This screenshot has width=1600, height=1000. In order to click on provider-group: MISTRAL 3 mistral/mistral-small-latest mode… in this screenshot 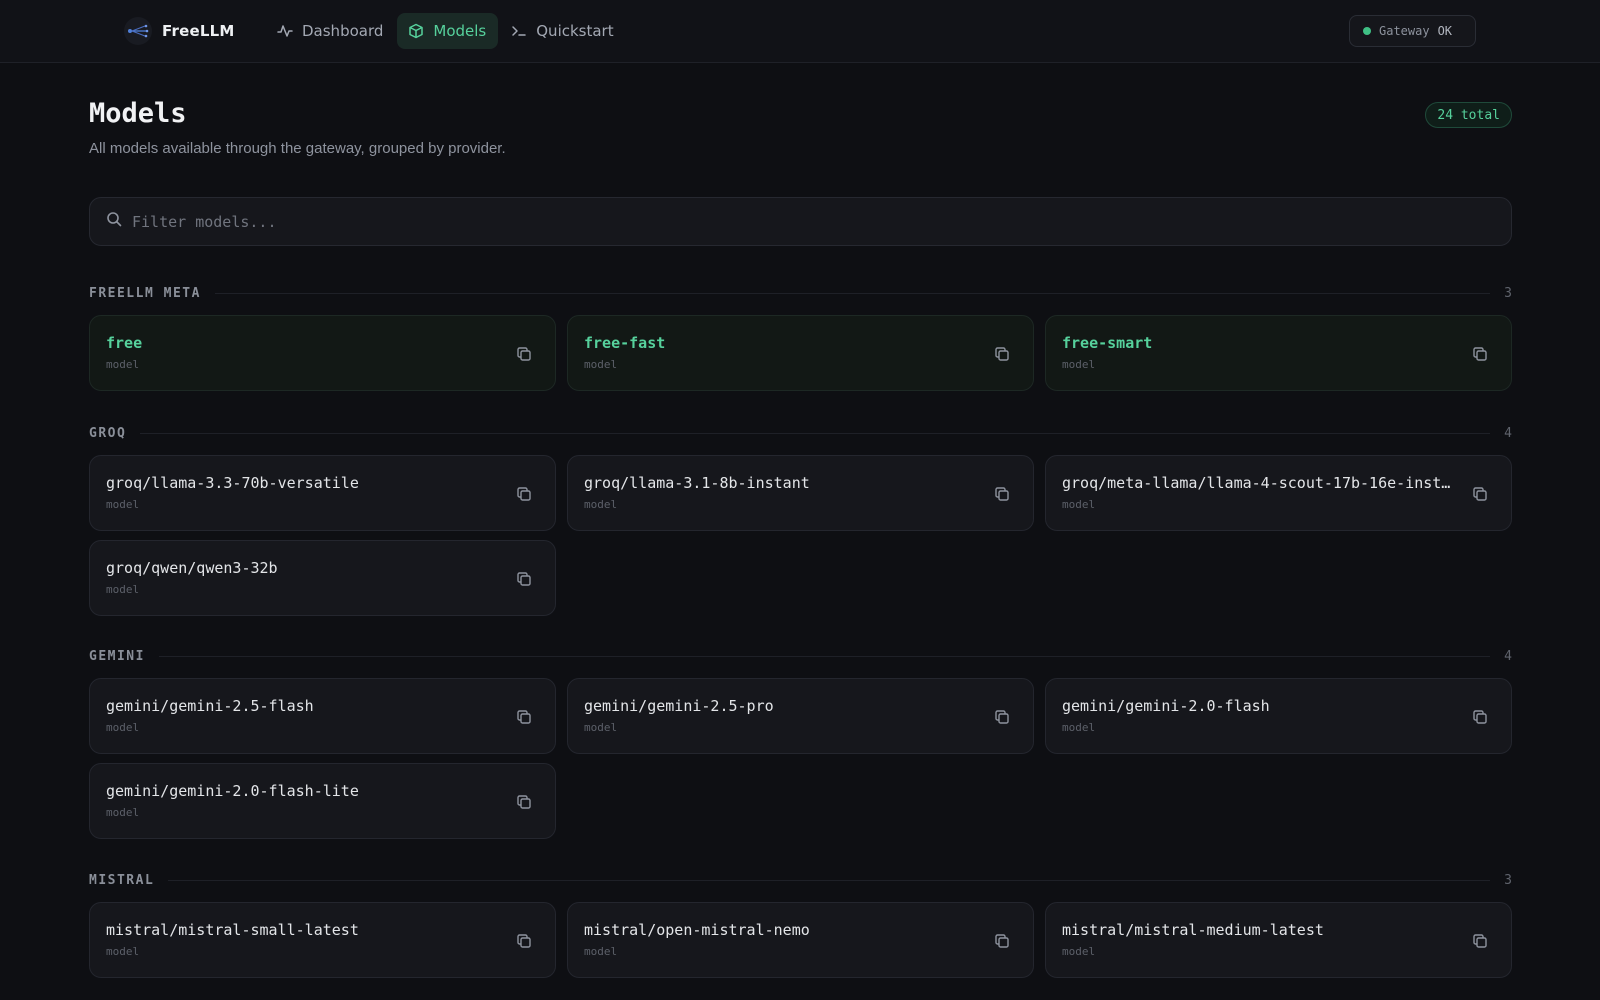, I will do `click(800, 924)`.